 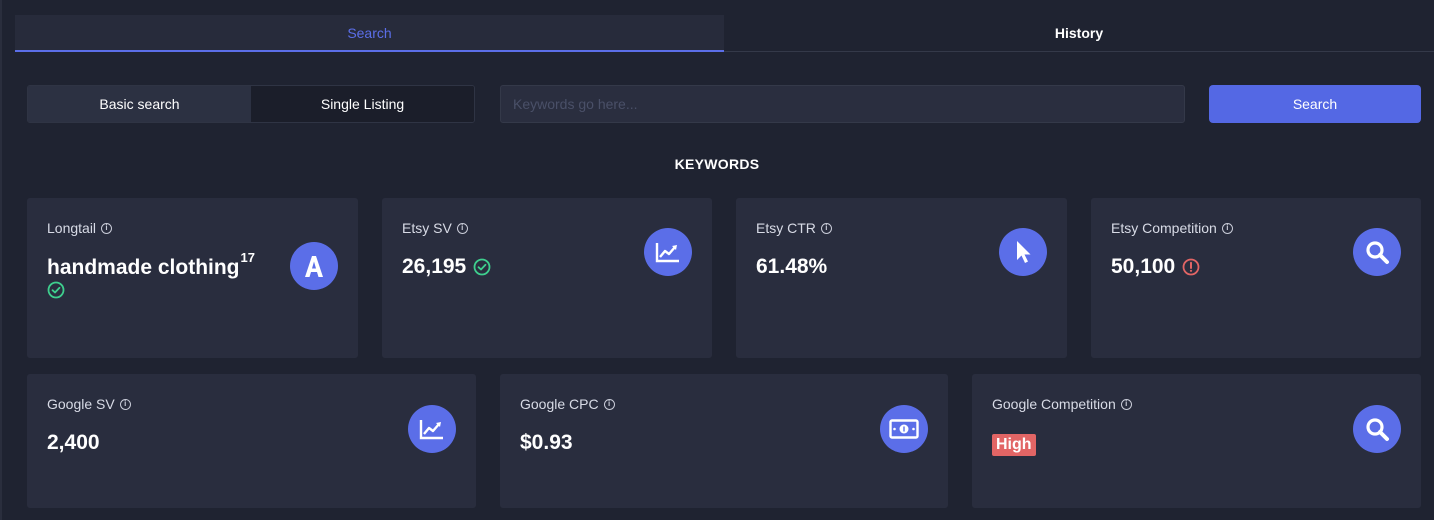 I want to click on etsy-sv-label: Etsy SV, so click(x=427, y=228).